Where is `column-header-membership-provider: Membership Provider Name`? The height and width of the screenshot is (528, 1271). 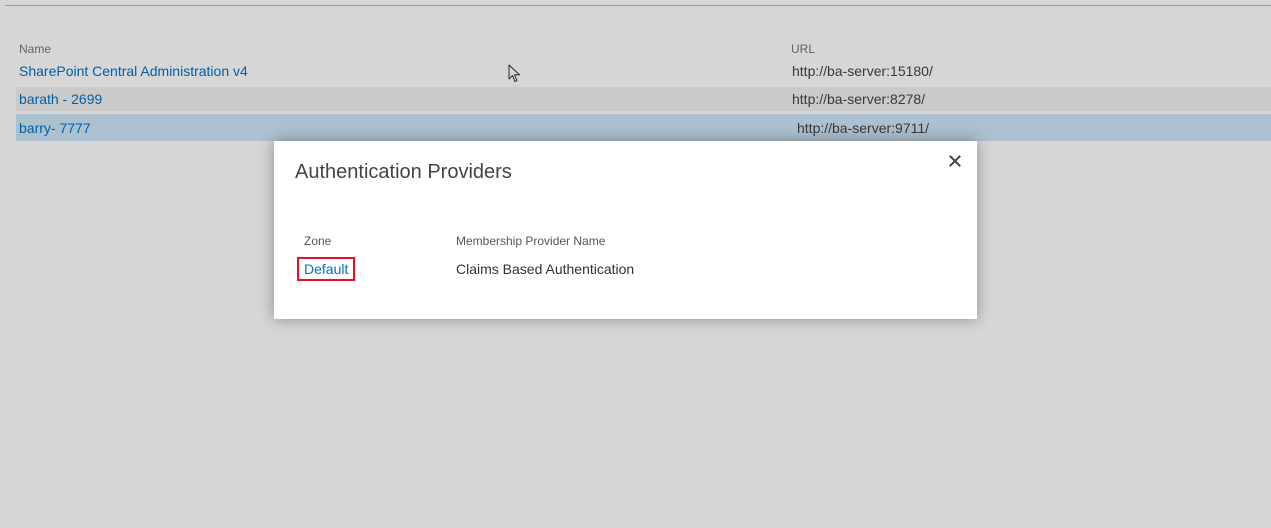
column-header-membership-provider: Membership Provider Name is located at coordinates (531, 241).